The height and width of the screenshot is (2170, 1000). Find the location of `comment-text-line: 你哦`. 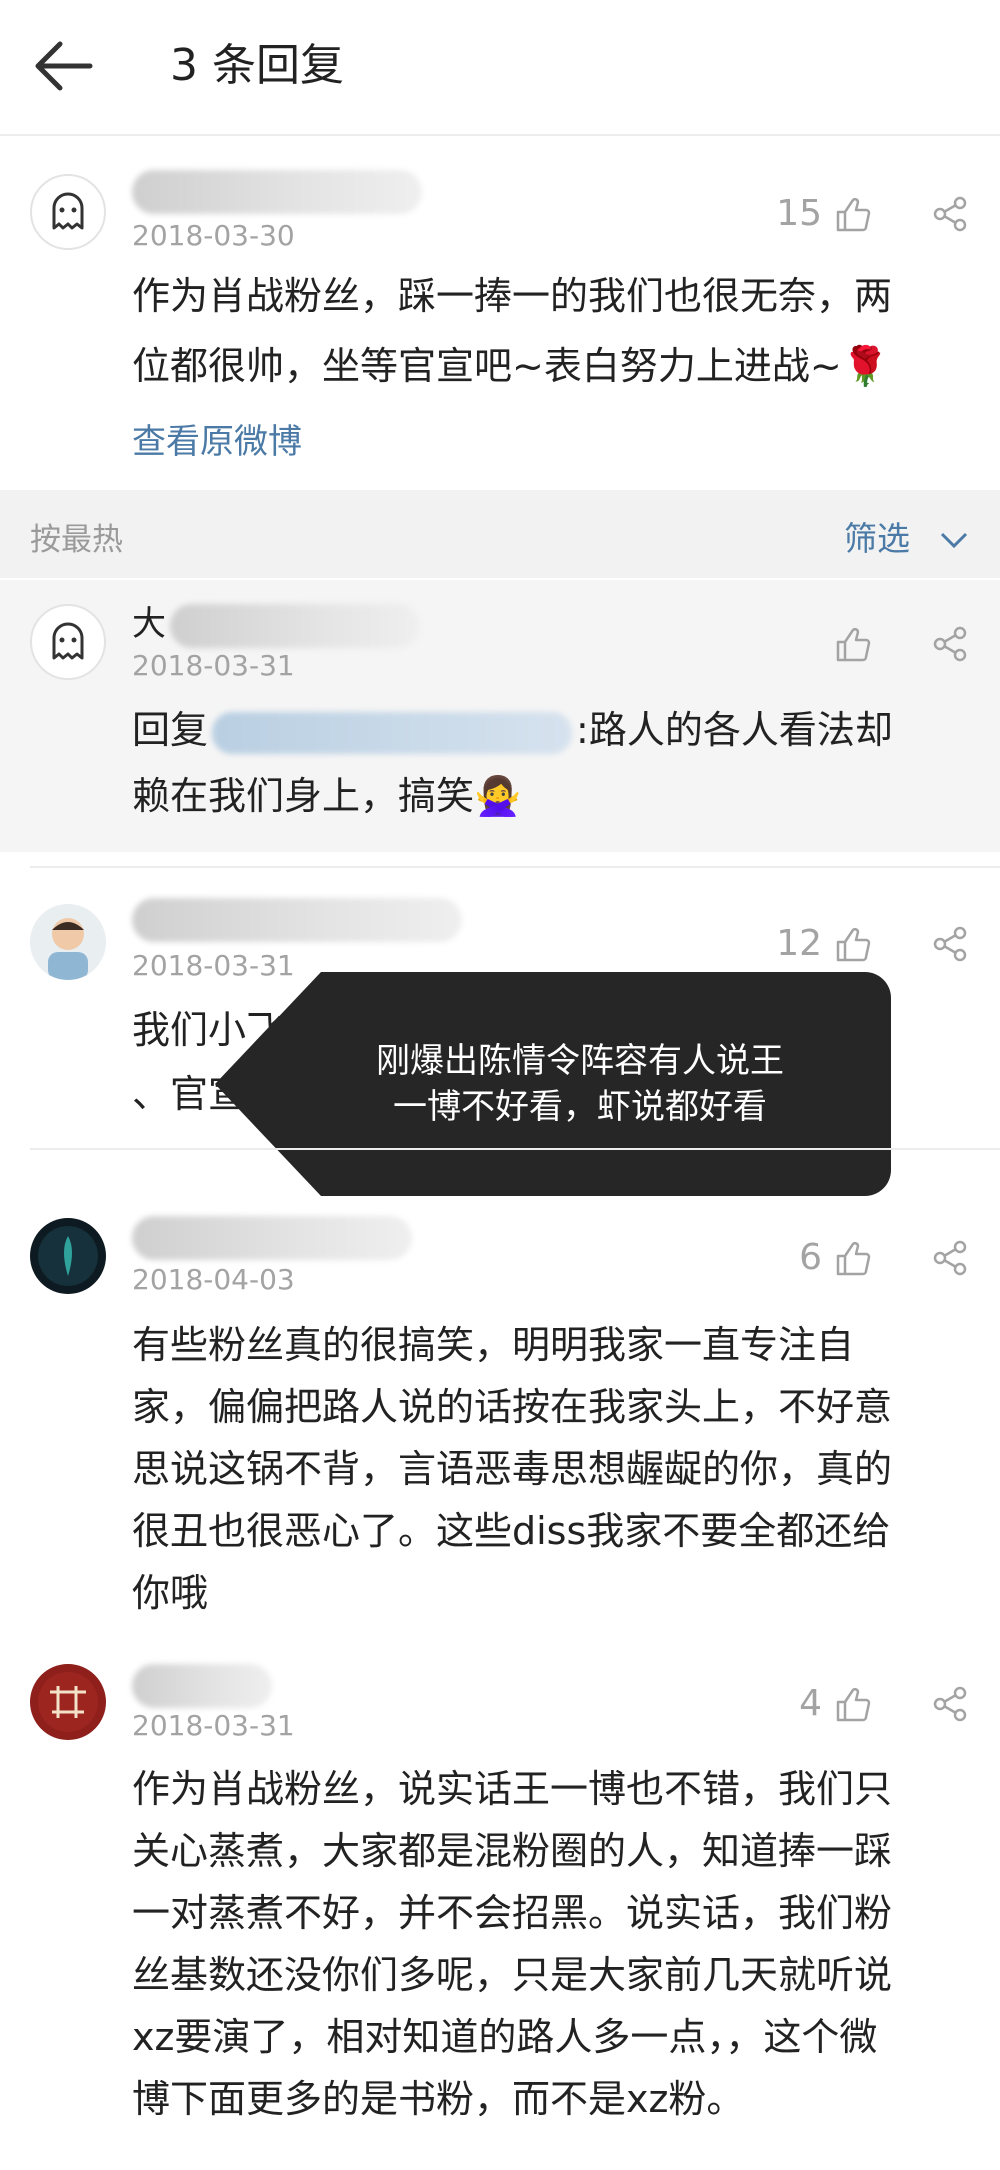

comment-text-line: 你哦 is located at coordinates (170, 1593).